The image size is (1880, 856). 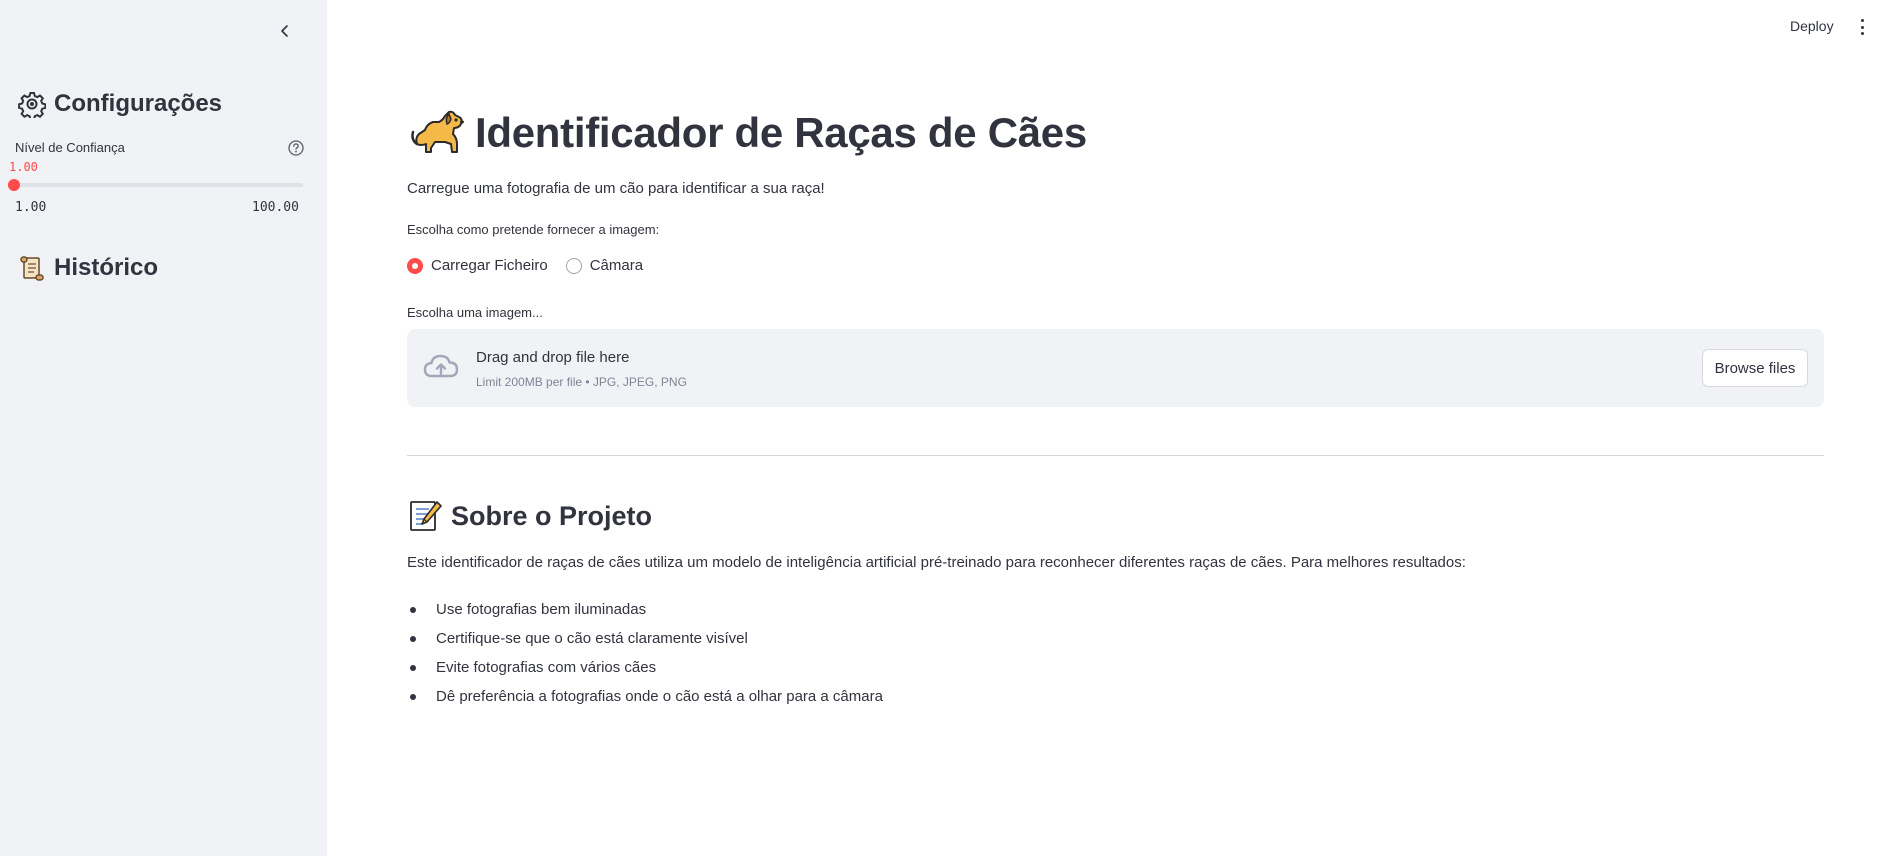 What do you see at coordinates (616, 265) in the screenshot?
I see `radio-camera-label: Câmara` at bounding box center [616, 265].